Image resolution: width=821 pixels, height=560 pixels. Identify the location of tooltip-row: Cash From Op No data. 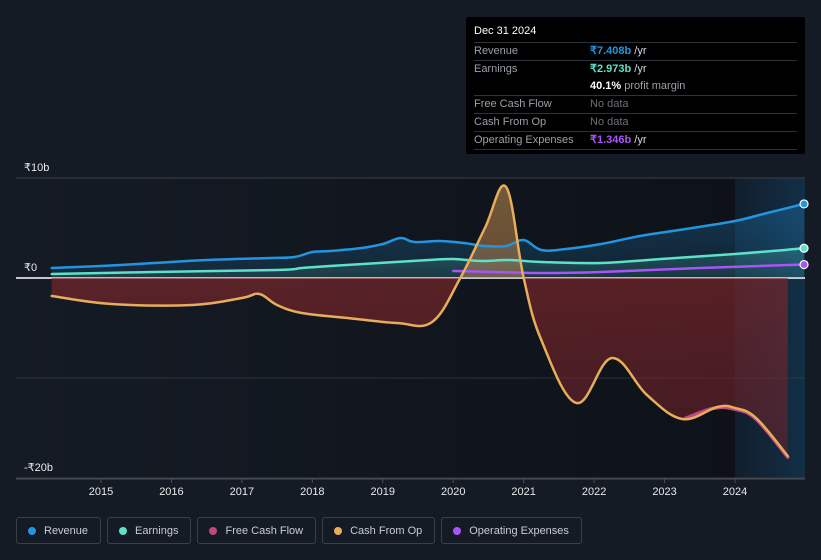
(635, 123).